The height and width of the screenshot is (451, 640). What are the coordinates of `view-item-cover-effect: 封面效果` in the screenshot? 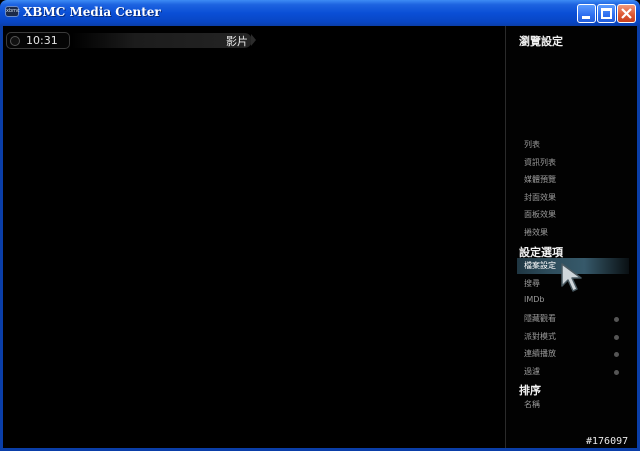 It's located at (540, 197).